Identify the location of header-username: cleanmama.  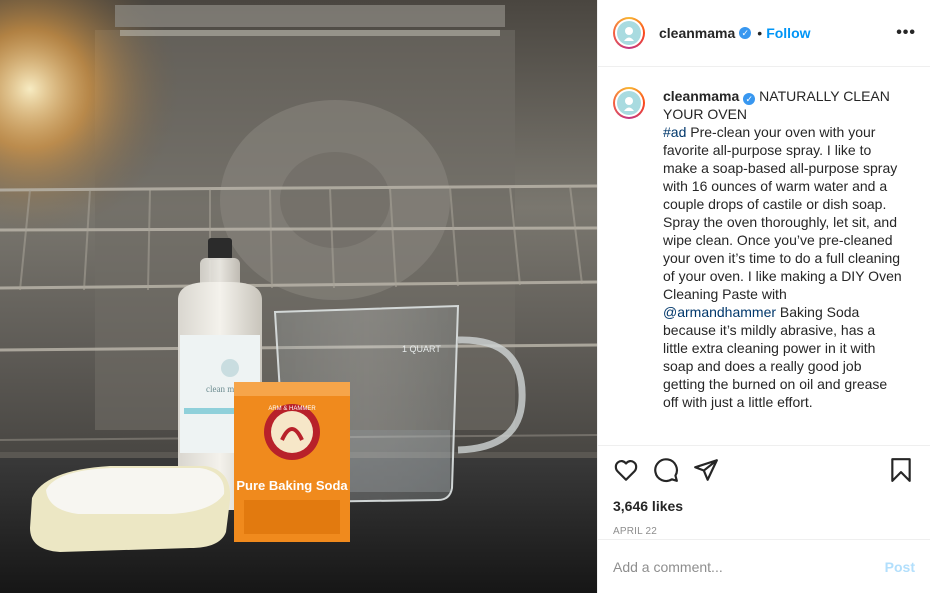
(697, 33).